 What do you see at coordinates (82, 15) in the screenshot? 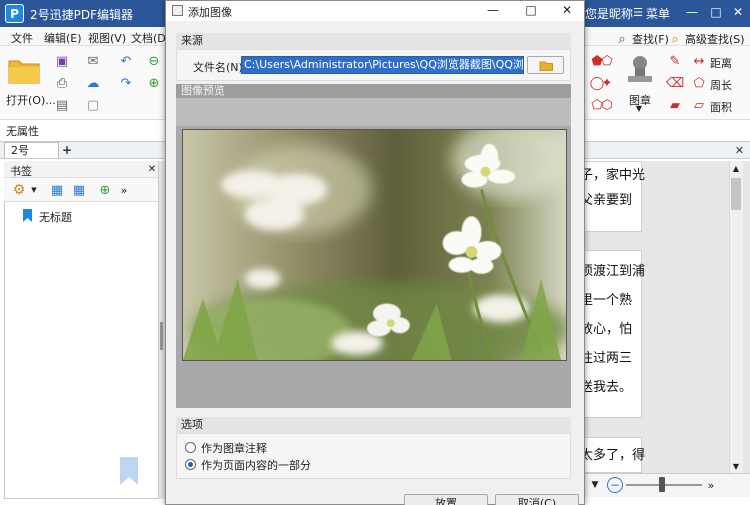
I see `app-title: 2号迅捷PDF编辑器` at bounding box center [82, 15].